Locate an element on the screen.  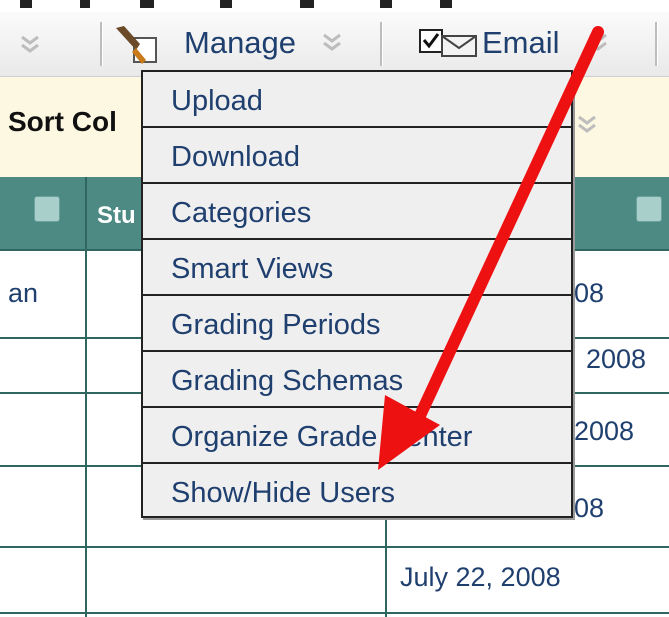
student-column-header: Stu is located at coordinates (116, 216).